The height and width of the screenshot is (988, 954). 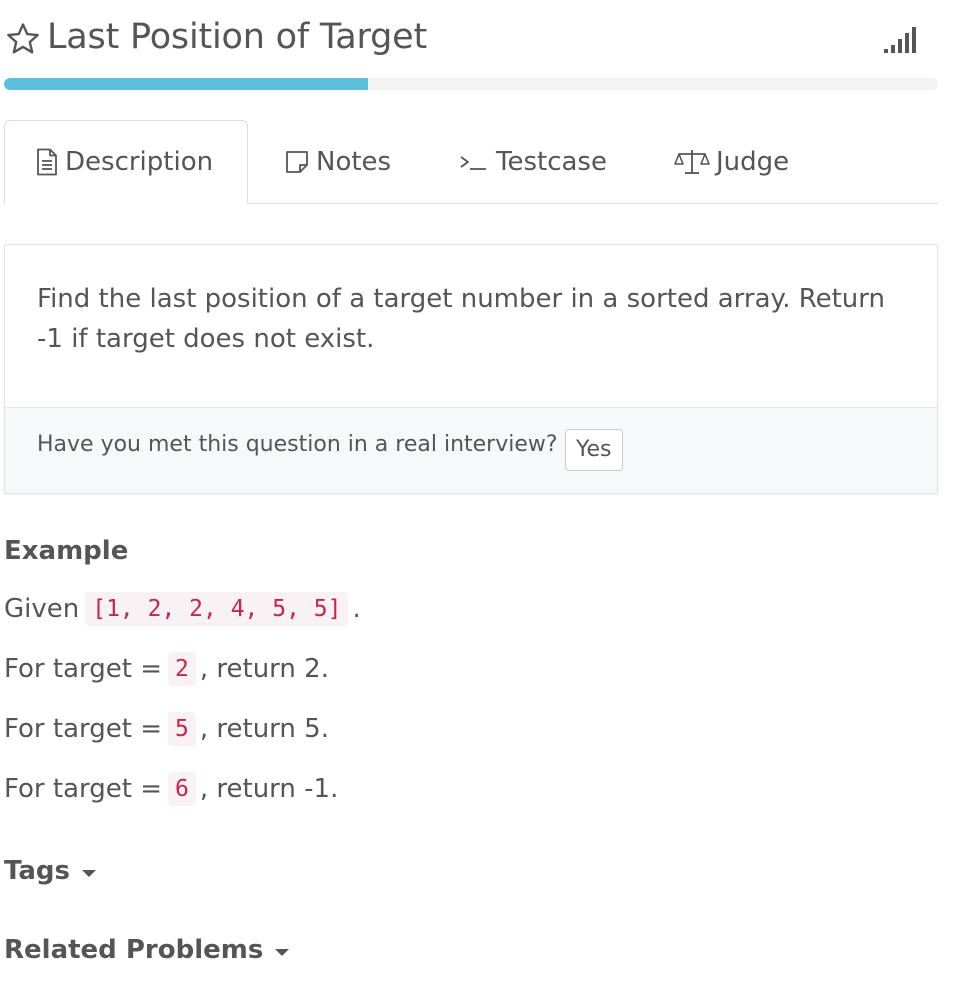 What do you see at coordinates (264, 729) in the screenshot?
I see `example-result: , return 5.` at bounding box center [264, 729].